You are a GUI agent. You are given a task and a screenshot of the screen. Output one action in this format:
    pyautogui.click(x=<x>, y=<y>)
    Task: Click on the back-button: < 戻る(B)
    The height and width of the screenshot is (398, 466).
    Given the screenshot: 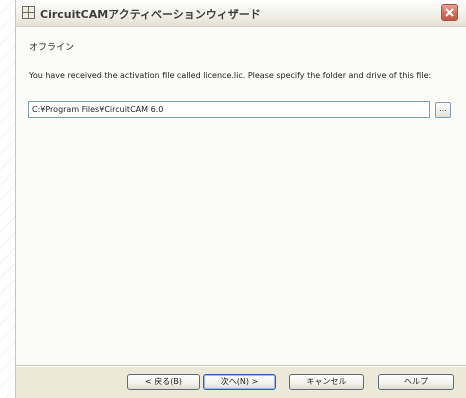 What is the action you would take?
    pyautogui.click(x=163, y=382)
    